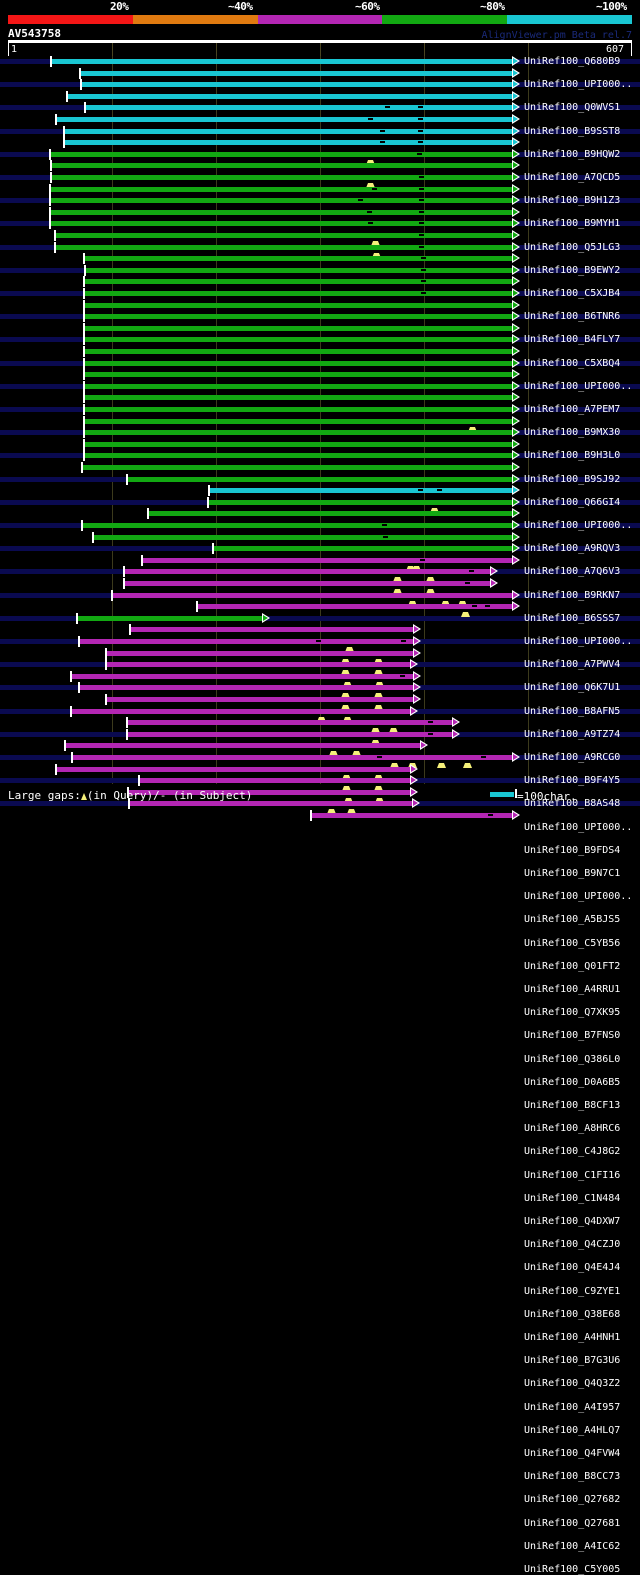 The height and width of the screenshot is (1575, 640). Describe the element at coordinates (572, 61) in the screenshot. I see `hit-label: UniRef100_Q680B9` at that location.